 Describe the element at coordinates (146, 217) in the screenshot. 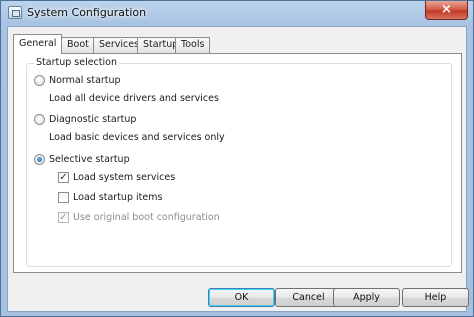

I see `use-original-boot-config-label: Use original boot configuration` at that location.